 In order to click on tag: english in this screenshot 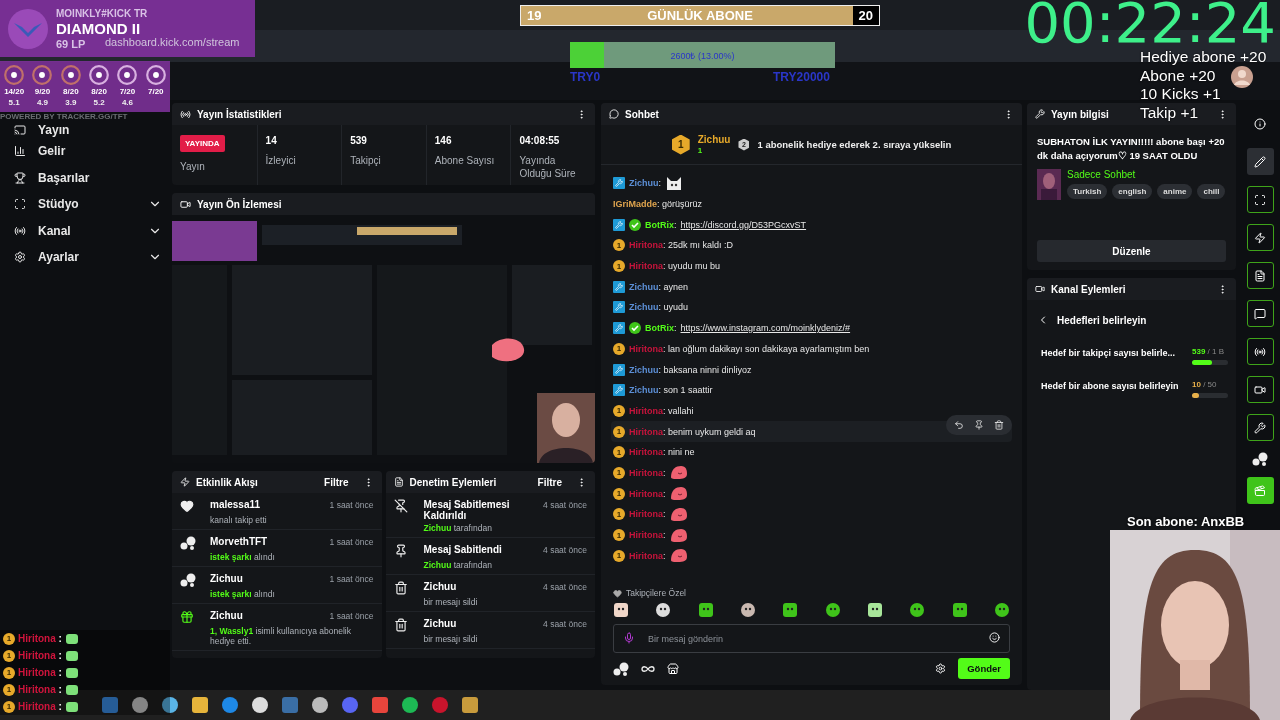, I will do `click(1132, 191)`.